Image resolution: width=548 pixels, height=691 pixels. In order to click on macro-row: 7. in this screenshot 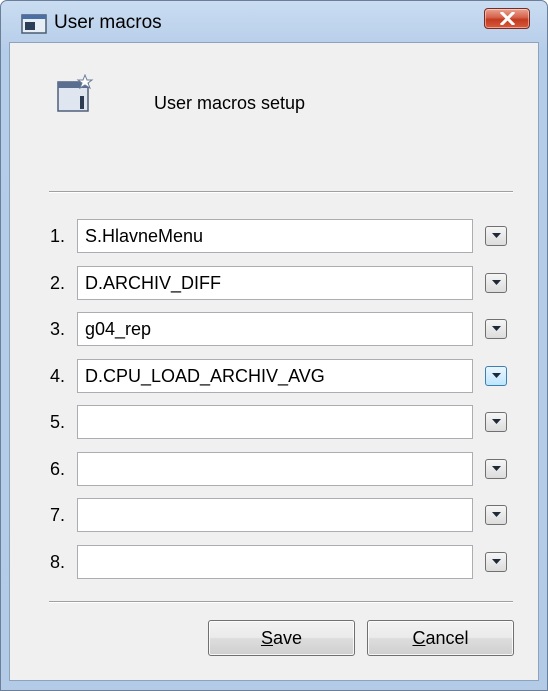, I will do `click(275, 515)`.